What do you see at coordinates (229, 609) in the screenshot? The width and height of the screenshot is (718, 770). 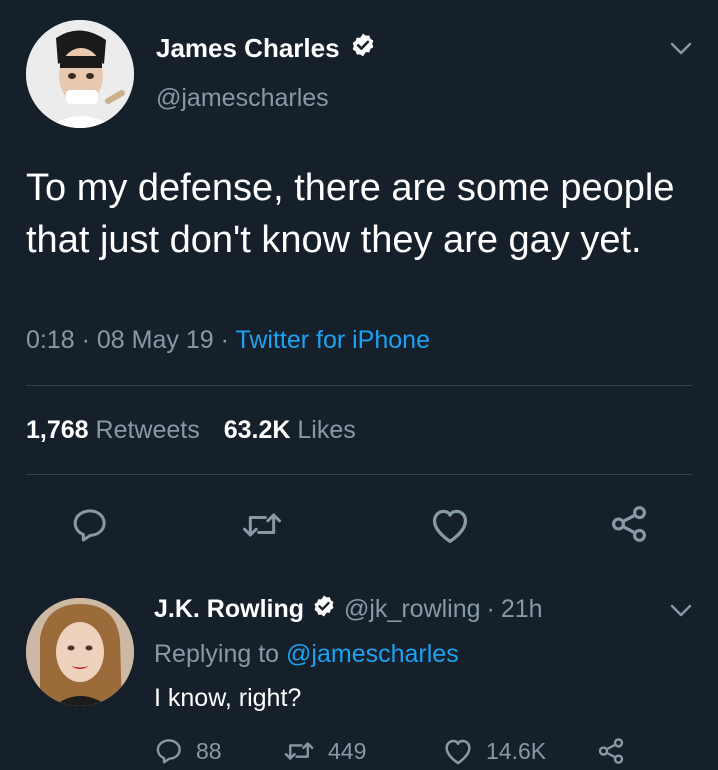 I see `reply-author-name: J.K. Rowling` at bounding box center [229, 609].